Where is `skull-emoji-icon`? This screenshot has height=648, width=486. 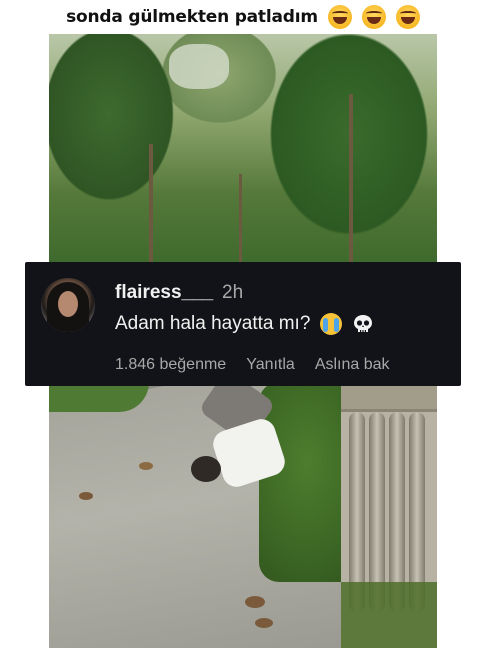 skull-emoji-icon is located at coordinates (363, 324).